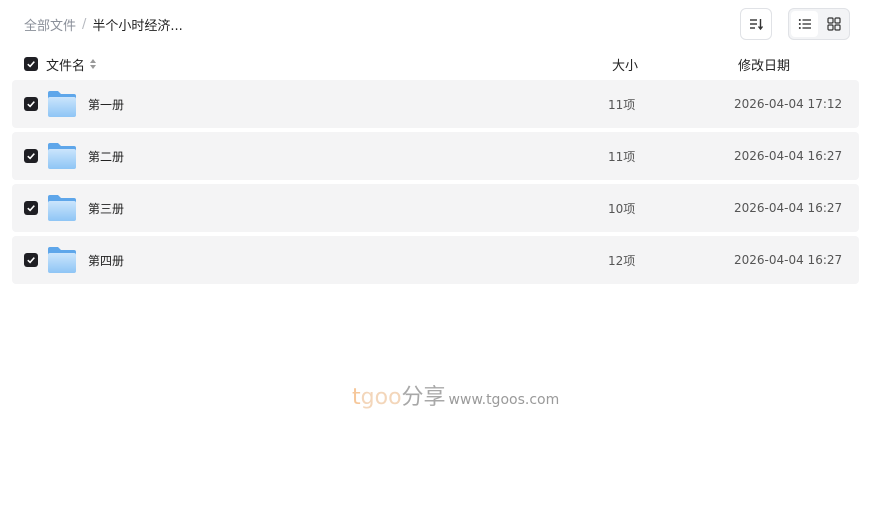 This screenshot has width=874, height=514. Describe the element at coordinates (106, 260) in the screenshot. I see `file-name: 第四册` at that location.